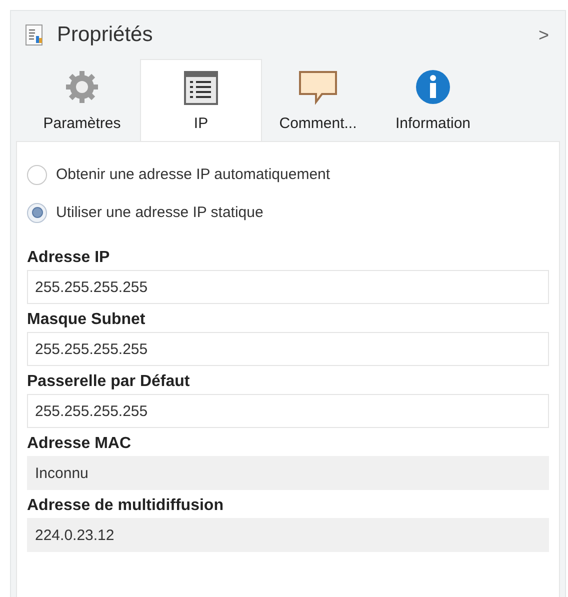 The width and height of the screenshot is (568, 597). Describe the element at coordinates (69, 258) in the screenshot. I see `field-label: Adresse IP` at that location.